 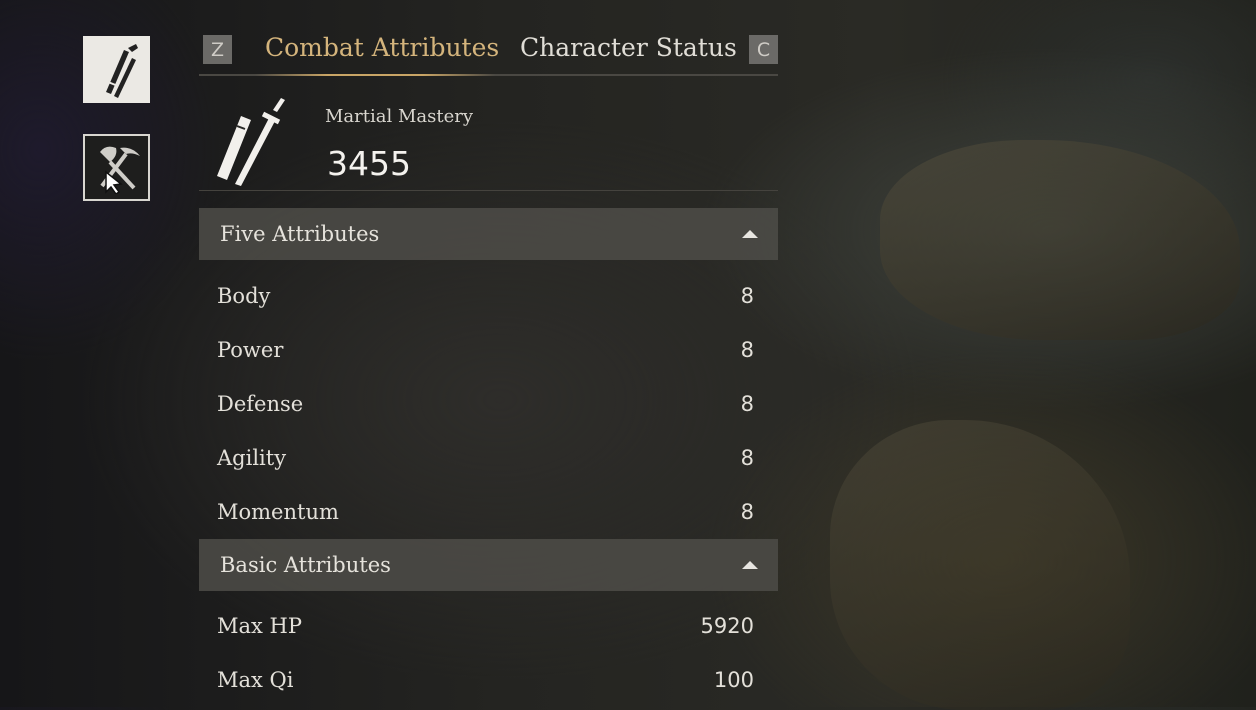 What do you see at coordinates (119, 170) in the screenshot?
I see `shovel-pickaxe-icon` at bounding box center [119, 170].